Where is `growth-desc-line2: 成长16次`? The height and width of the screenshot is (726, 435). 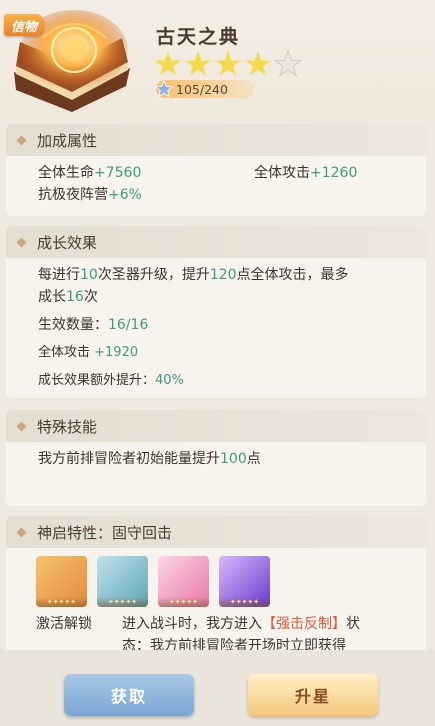
growth-desc-line2: 成长16次 is located at coordinates (68, 297).